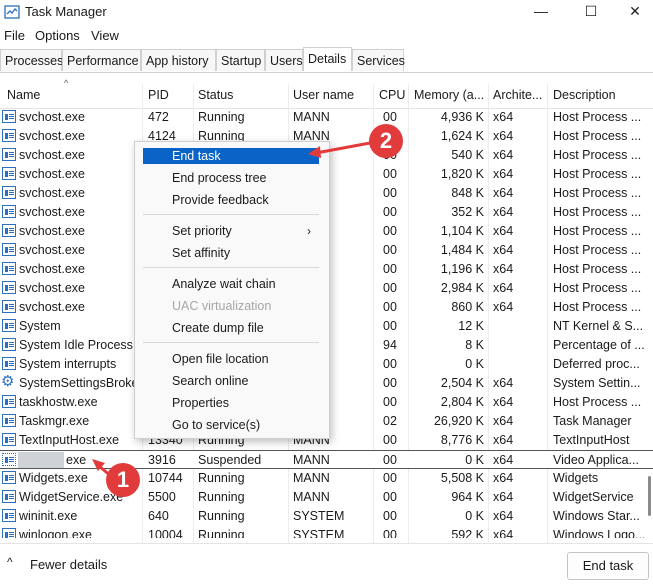 The height and width of the screenshot is (584, 653). Describe the element at coordinates (123, 480) in the screenshot. I see `step-badge-1: 1` at that location.